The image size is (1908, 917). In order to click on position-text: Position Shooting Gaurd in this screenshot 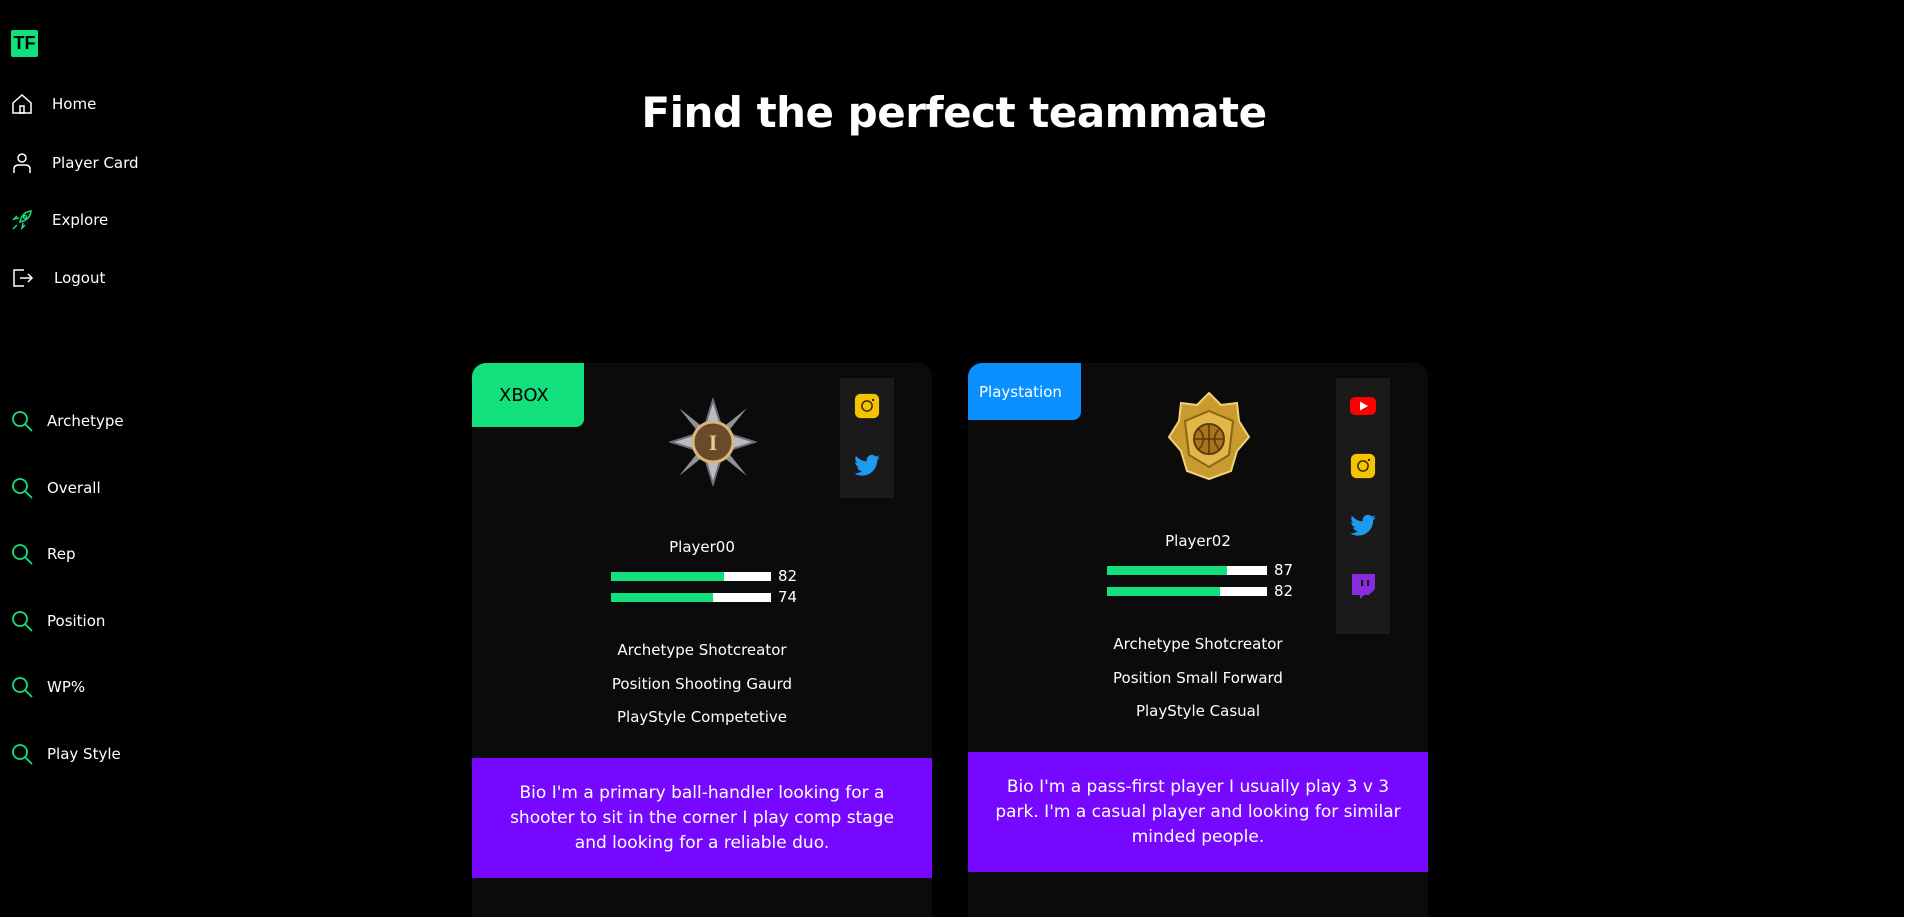, I will do `click(702, 684)`.